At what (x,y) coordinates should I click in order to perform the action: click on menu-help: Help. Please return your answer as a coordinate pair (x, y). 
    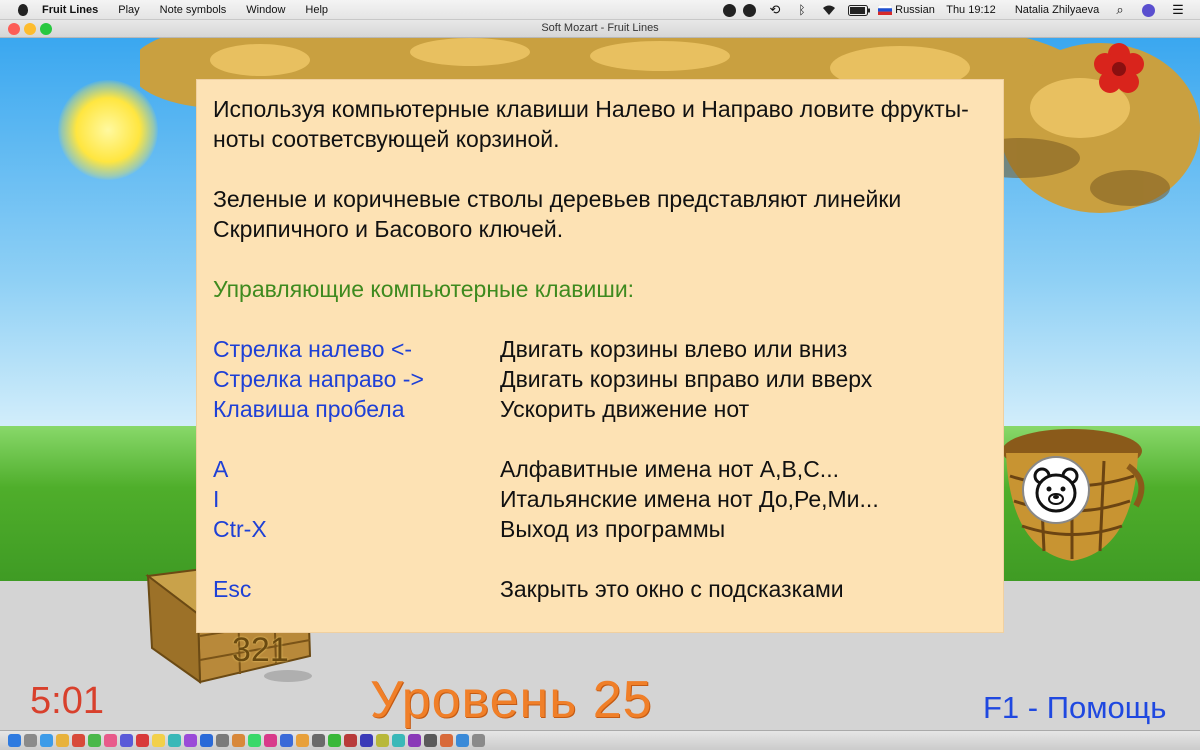
    Looking at the image, I should click on (316, 10).